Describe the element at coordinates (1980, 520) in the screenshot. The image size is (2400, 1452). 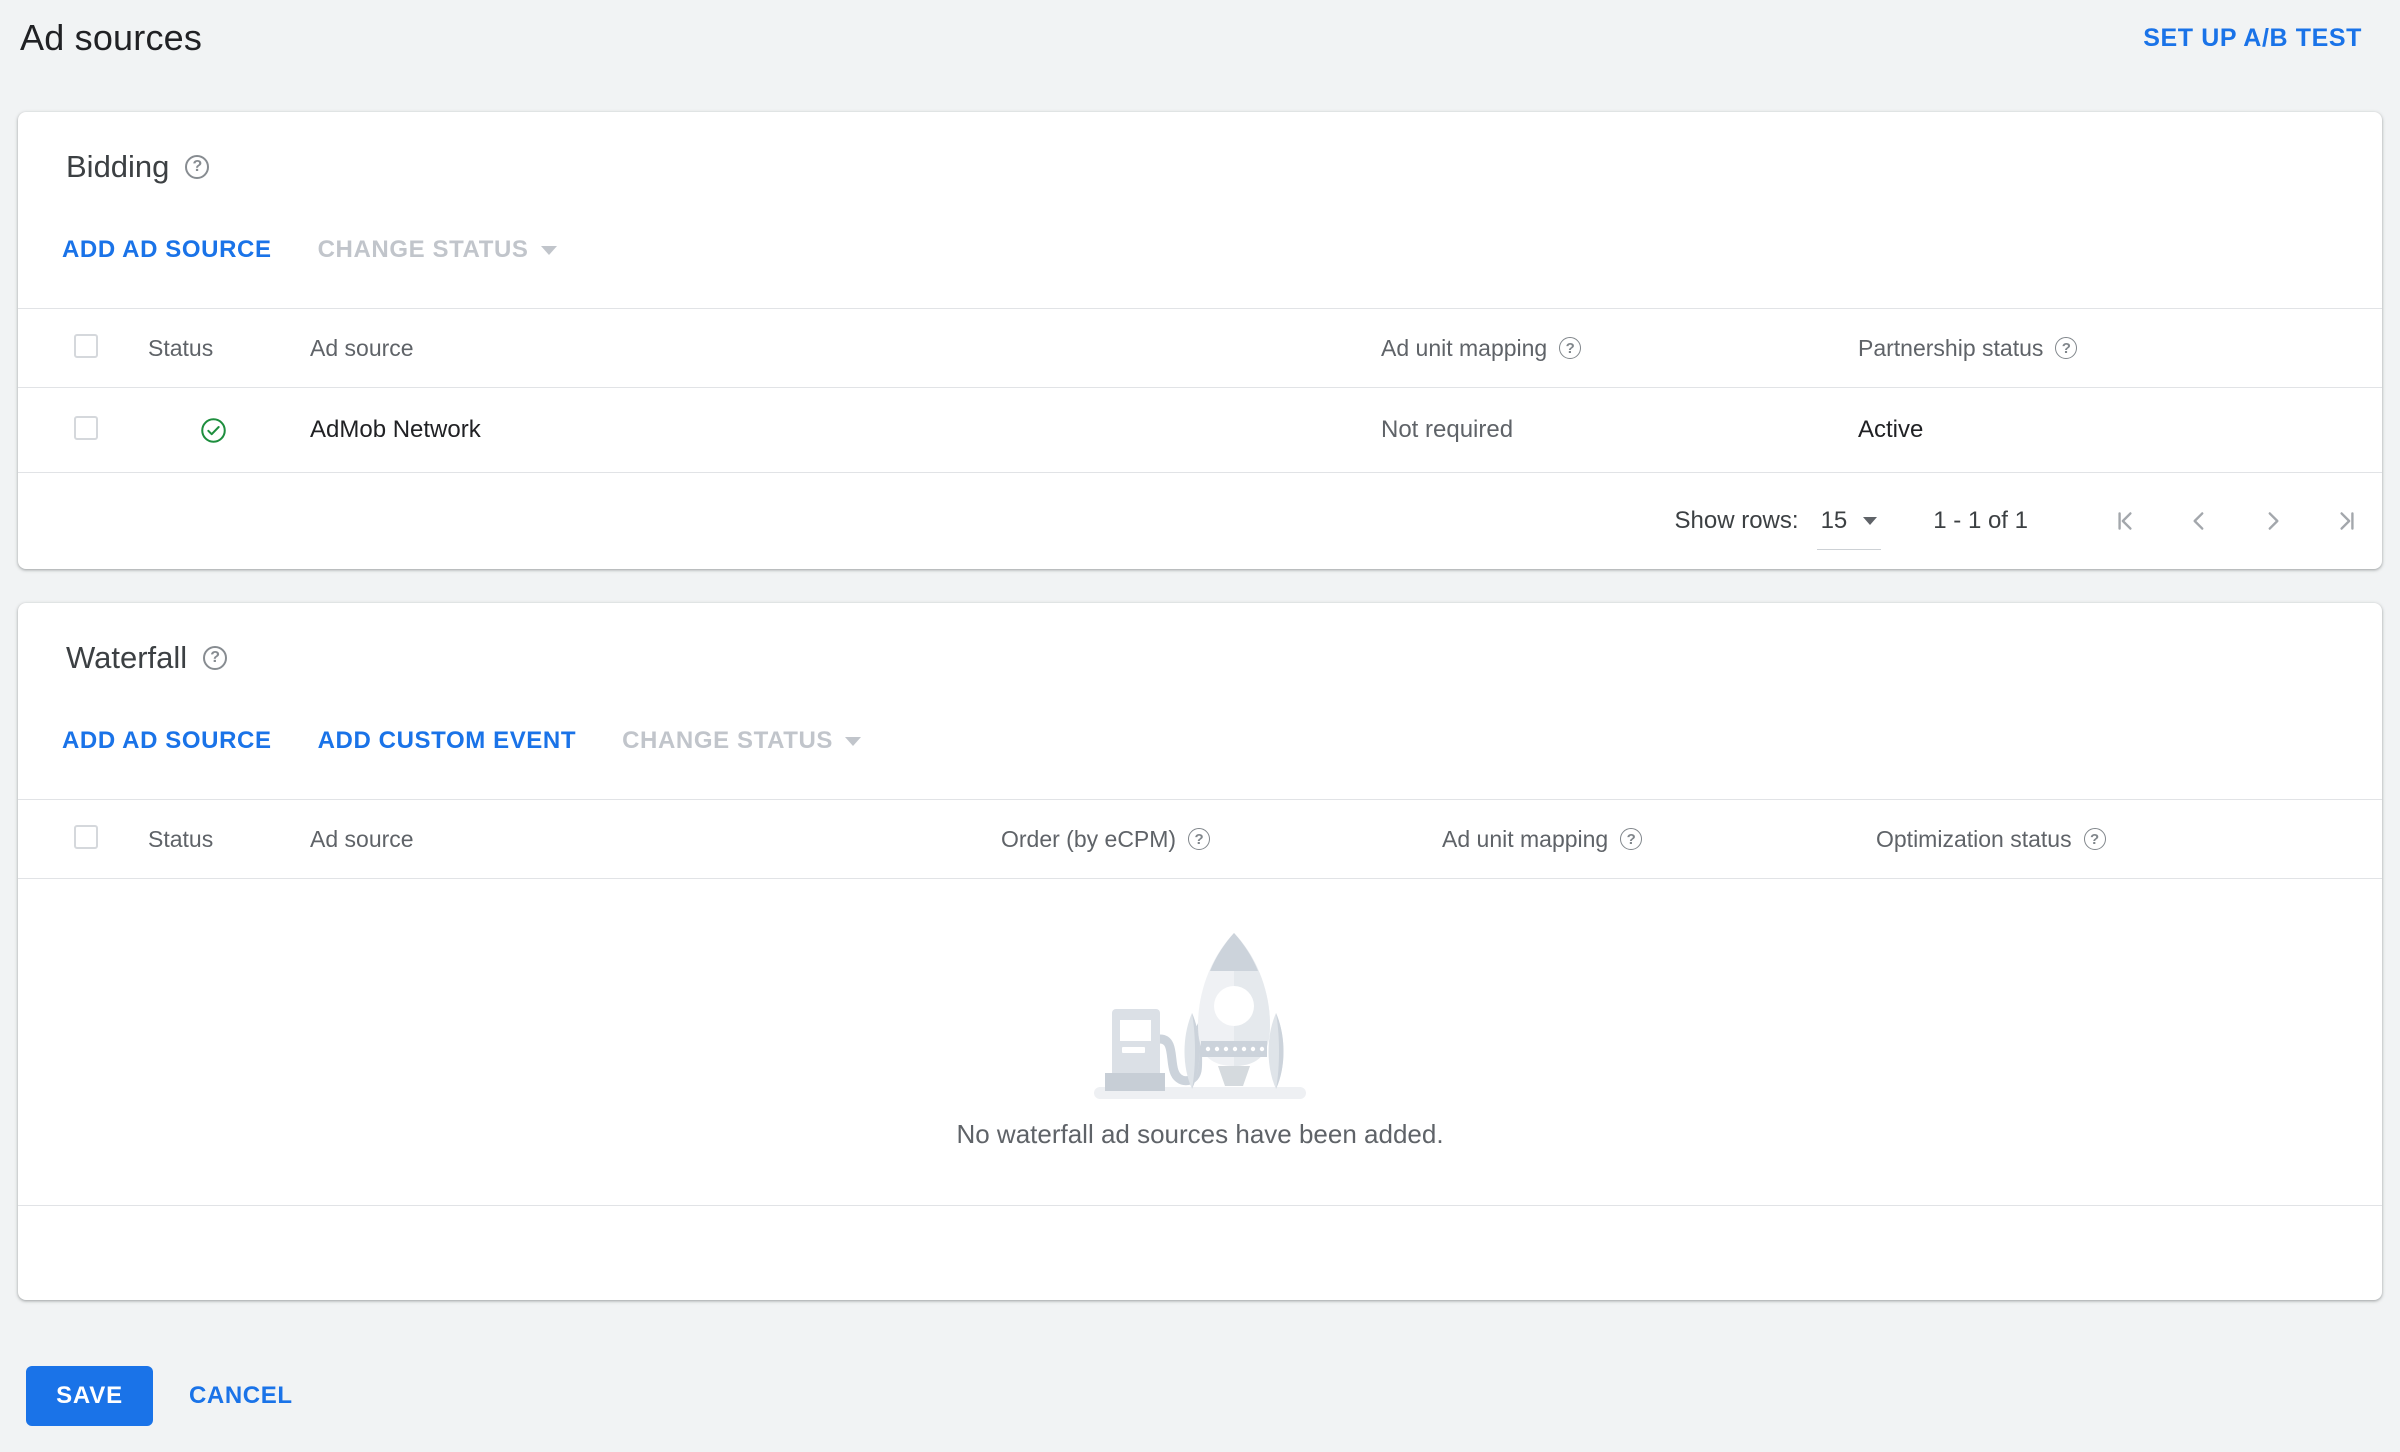
I see `page-range-label: 1 - 1 of 1` at that location.